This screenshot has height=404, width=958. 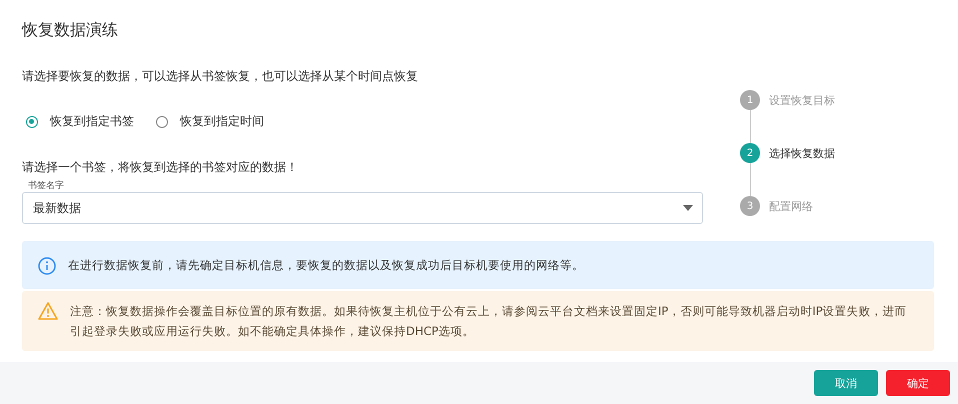 What do you see at coordinates (48, 311) in the screenshot?
I see `warning-icon` at bounding box center [48, 311].